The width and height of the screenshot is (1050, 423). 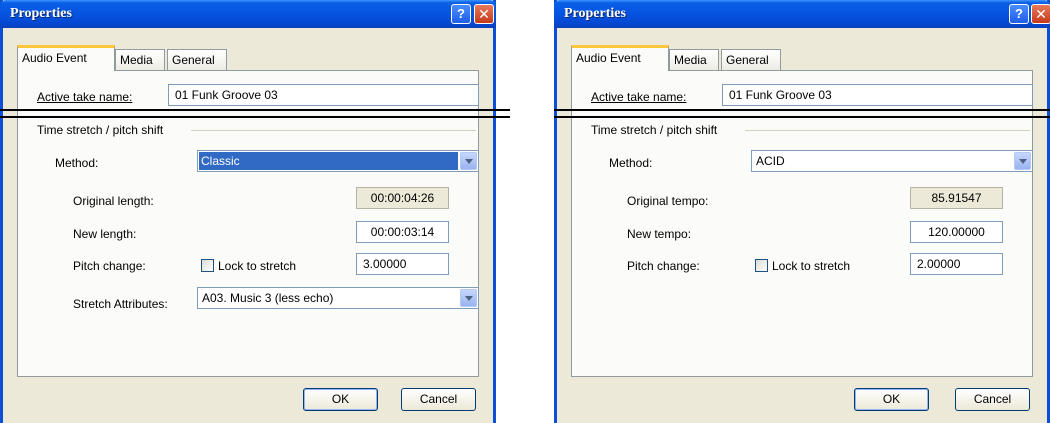 I want to click on original-length-label: Original length:, so click(x=113, y=201).